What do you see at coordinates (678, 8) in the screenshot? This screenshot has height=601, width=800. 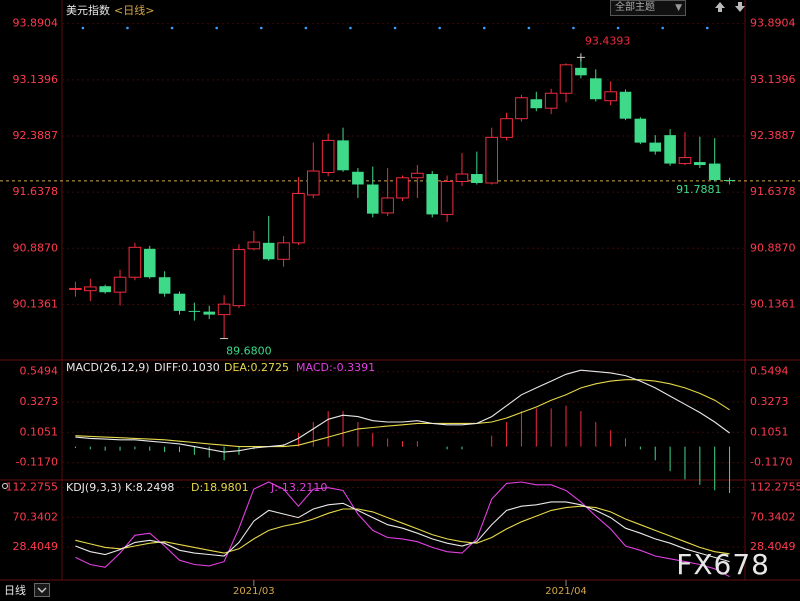 I see `triangle-down-icon: ▼` at bounding box center [678, 8].